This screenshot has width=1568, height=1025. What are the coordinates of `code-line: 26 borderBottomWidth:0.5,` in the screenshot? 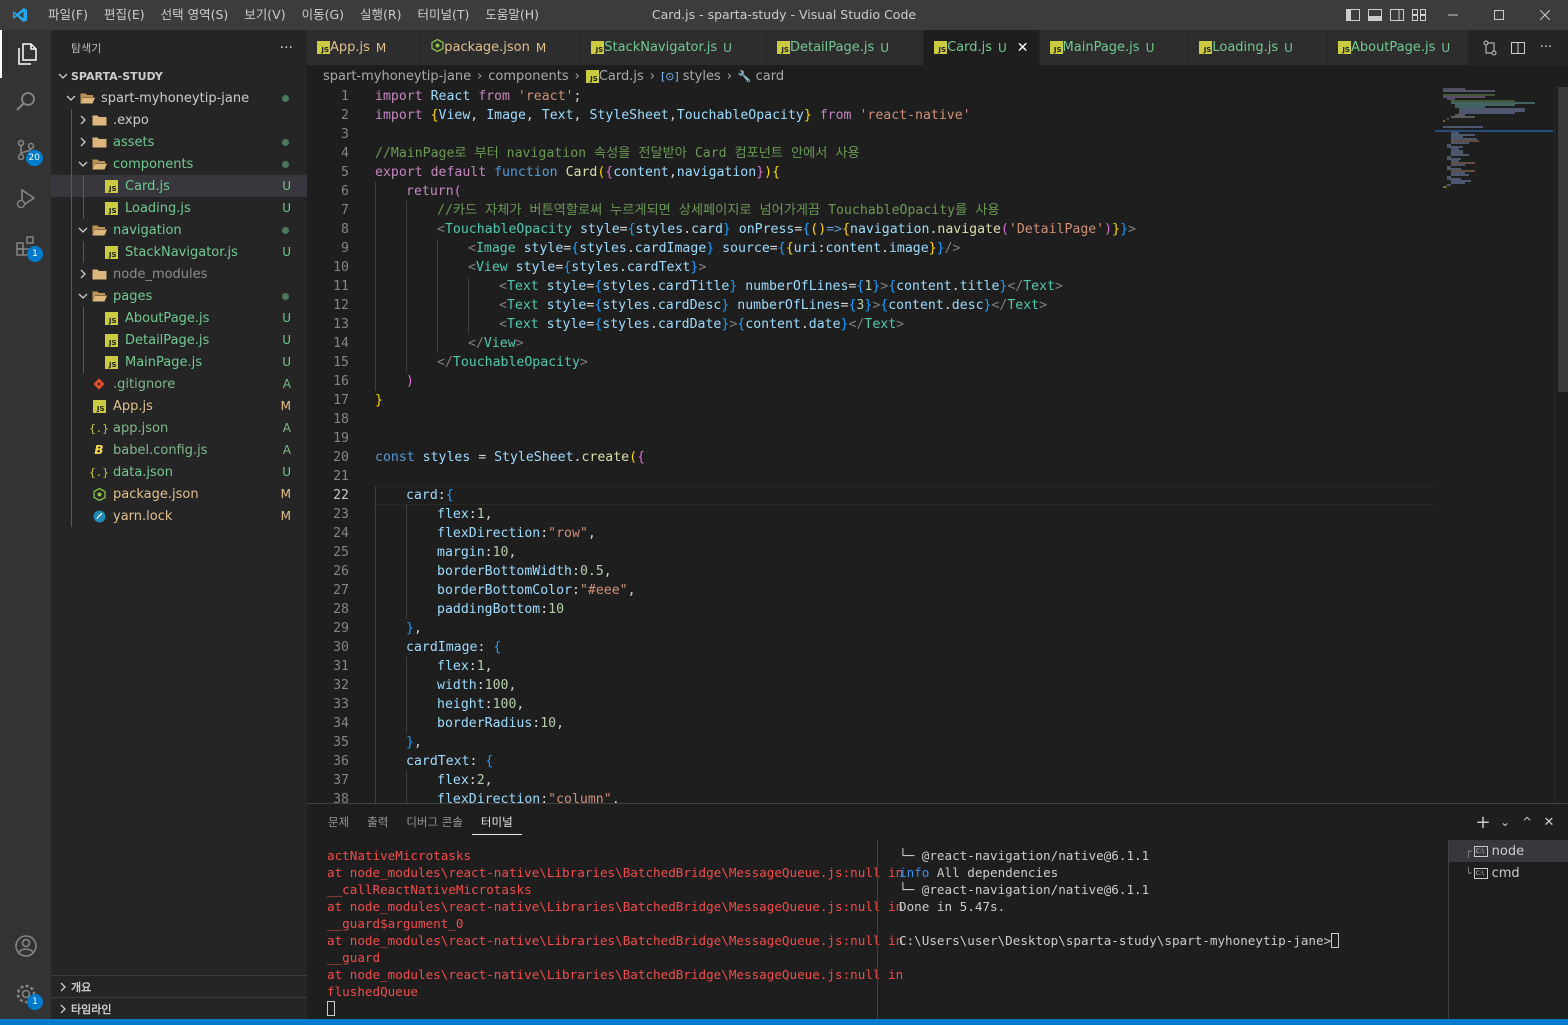 It's located at (871, 571).